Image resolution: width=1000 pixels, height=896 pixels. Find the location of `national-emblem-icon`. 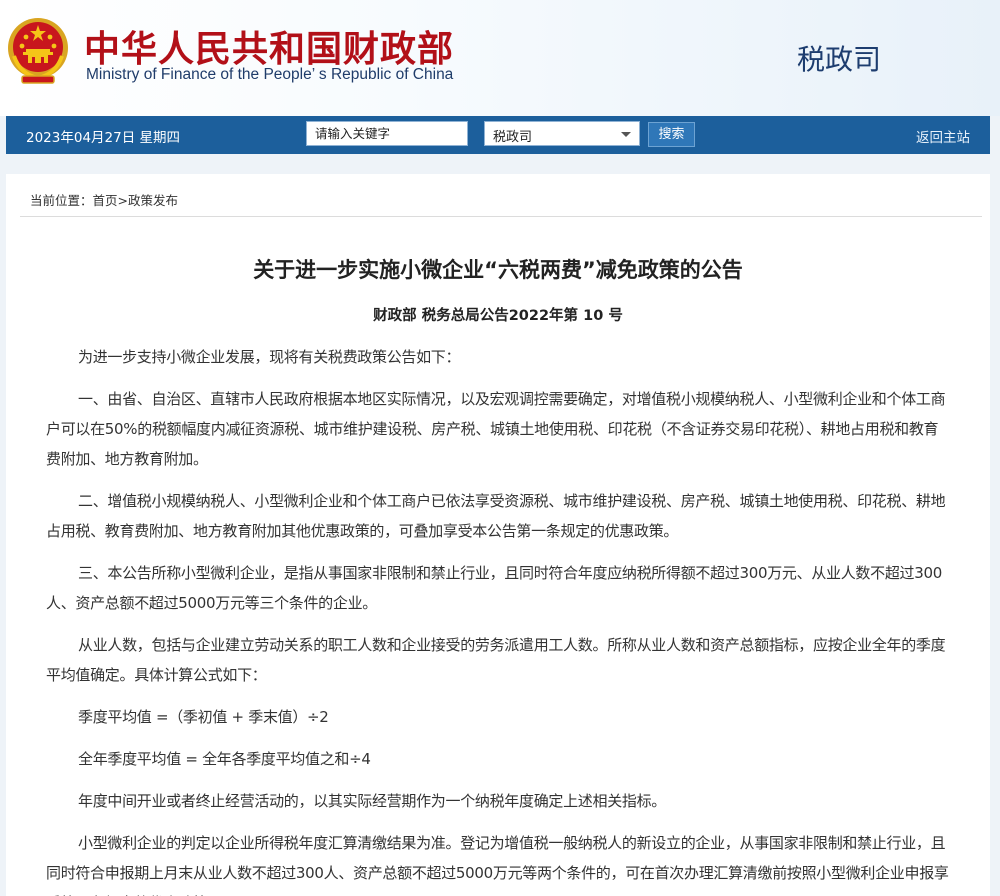

national-emblem-icon is located at coordinates (38, 51).